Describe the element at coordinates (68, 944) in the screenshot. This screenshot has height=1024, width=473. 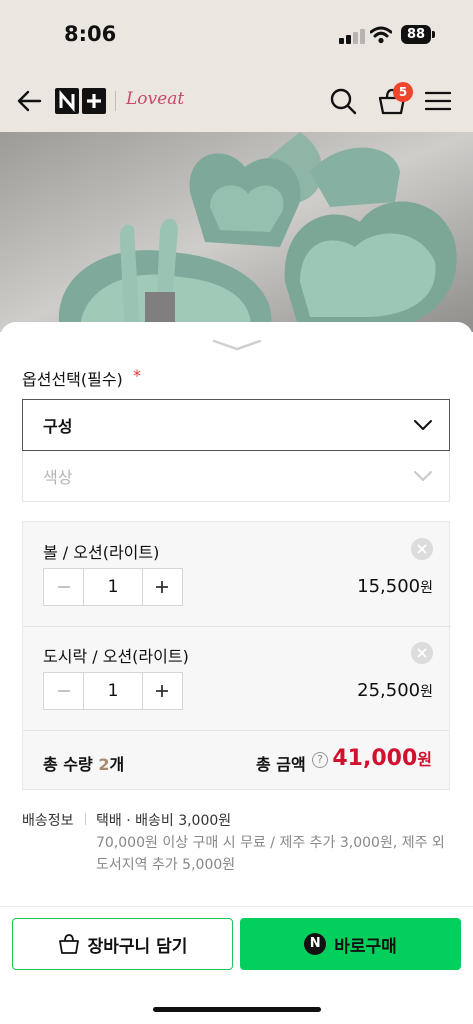
I see `shopping-bag-icon` at that location.